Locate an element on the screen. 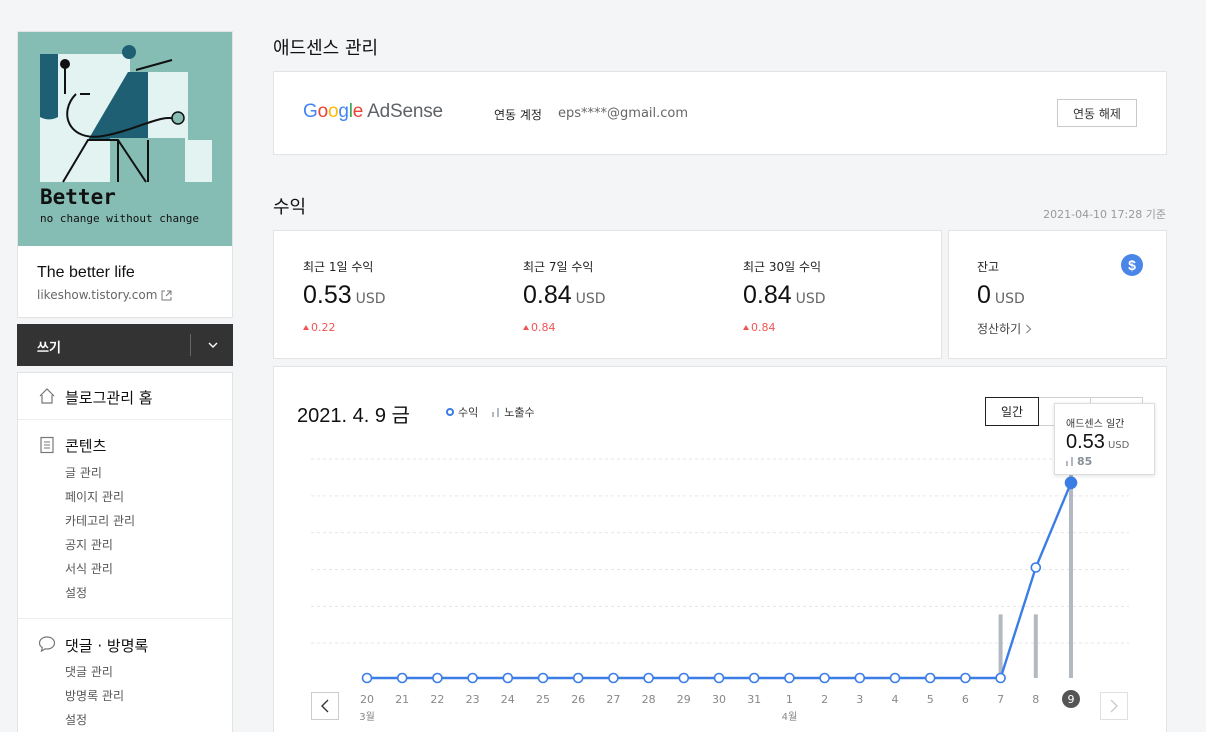  stat-label: 최근 30일 수익 is located at coordinates (782, 267).